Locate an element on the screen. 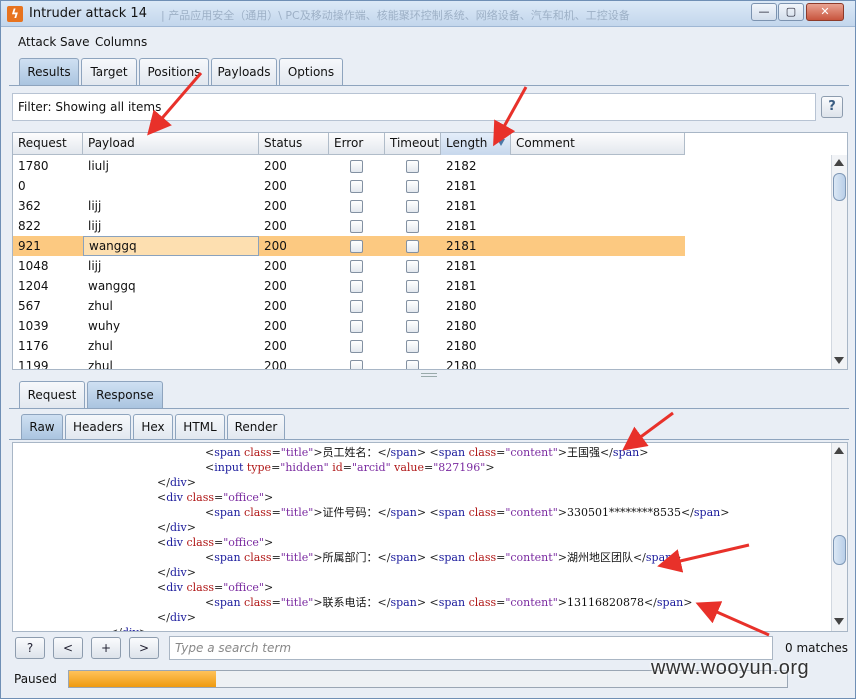 The width and height of the screenshot is (856, 699). code-token: id is located at coordinates (337, 467).